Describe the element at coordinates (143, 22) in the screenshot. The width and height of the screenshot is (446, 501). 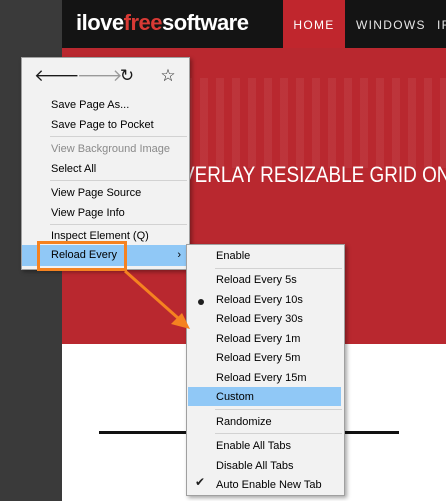
I see `logo-accent: free` at that location.